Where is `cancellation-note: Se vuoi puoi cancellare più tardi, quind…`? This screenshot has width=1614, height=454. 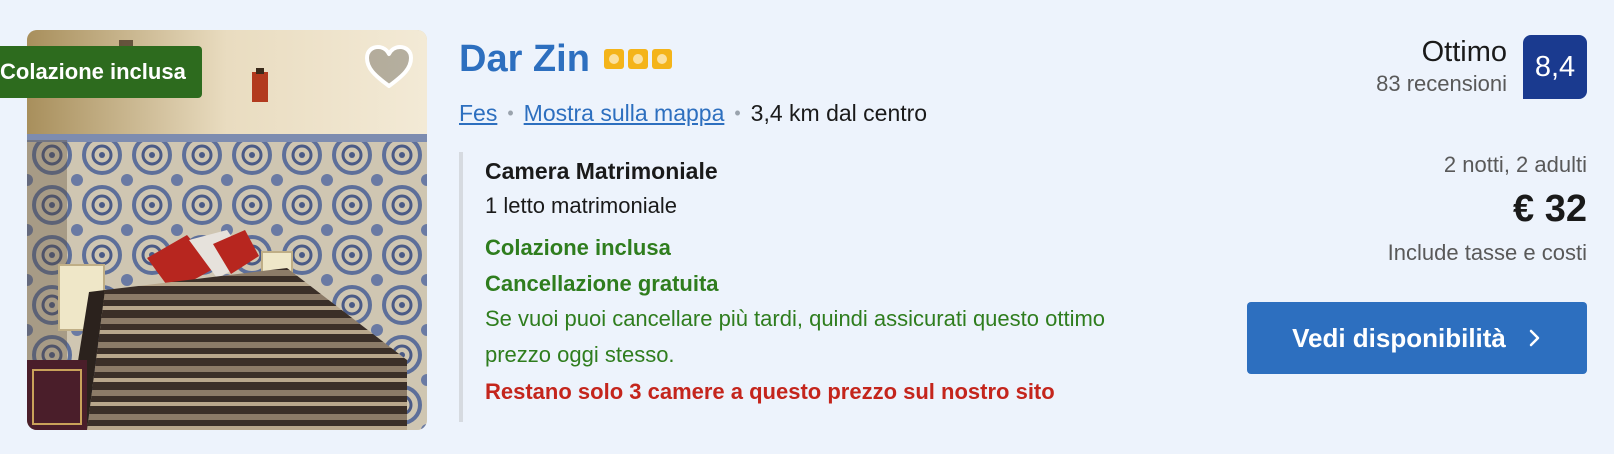 cancellation-note: Se vuoi puoi cancellare più tardi, quind… is located at coordinates (795, 336).